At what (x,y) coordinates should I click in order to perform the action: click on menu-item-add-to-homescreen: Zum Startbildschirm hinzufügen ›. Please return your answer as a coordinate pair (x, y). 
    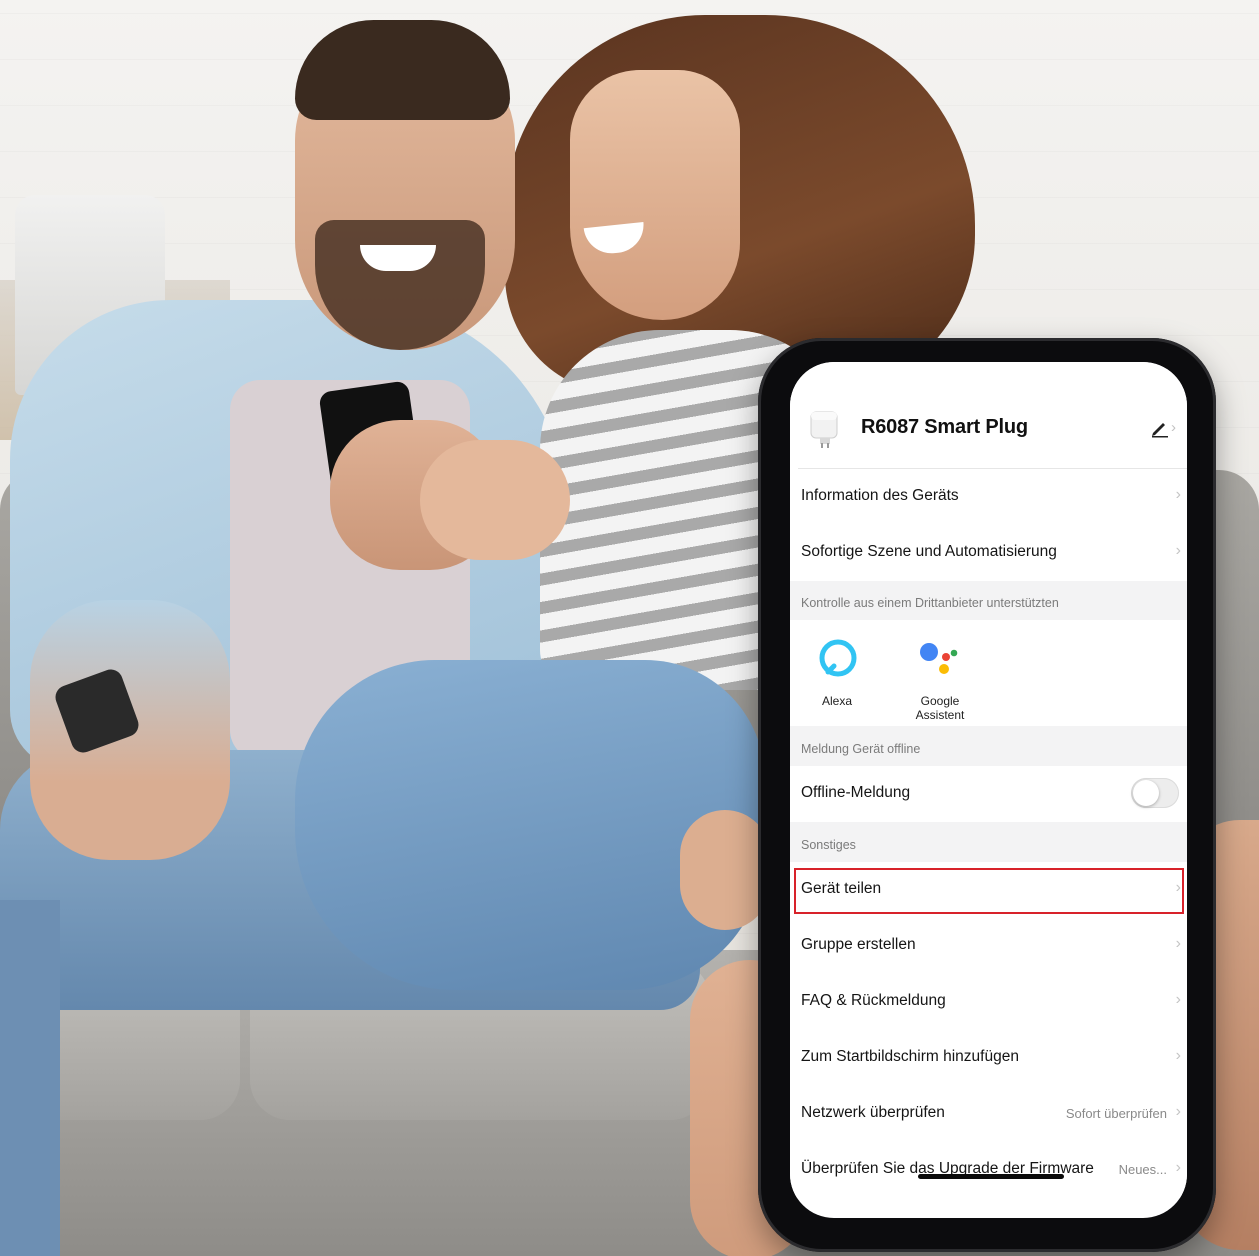
    Looking at the image, I should click on (988, 1058).